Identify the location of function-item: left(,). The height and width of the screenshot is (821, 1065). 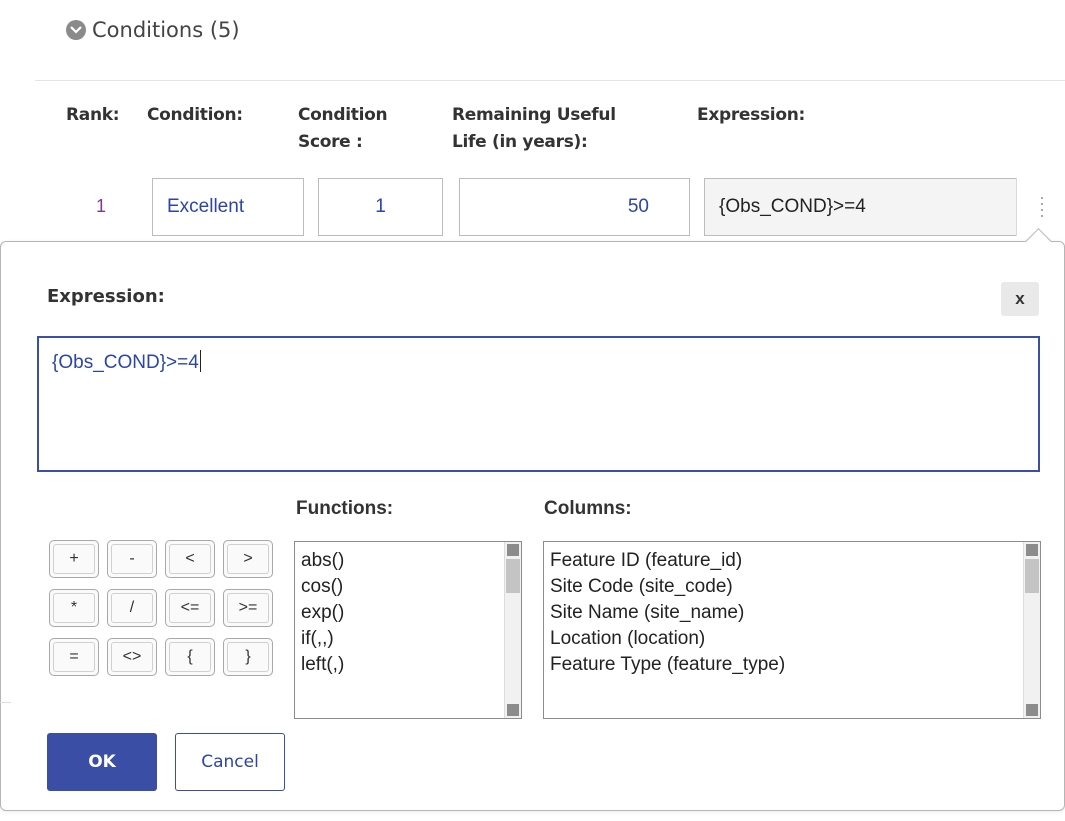
(411, 665).